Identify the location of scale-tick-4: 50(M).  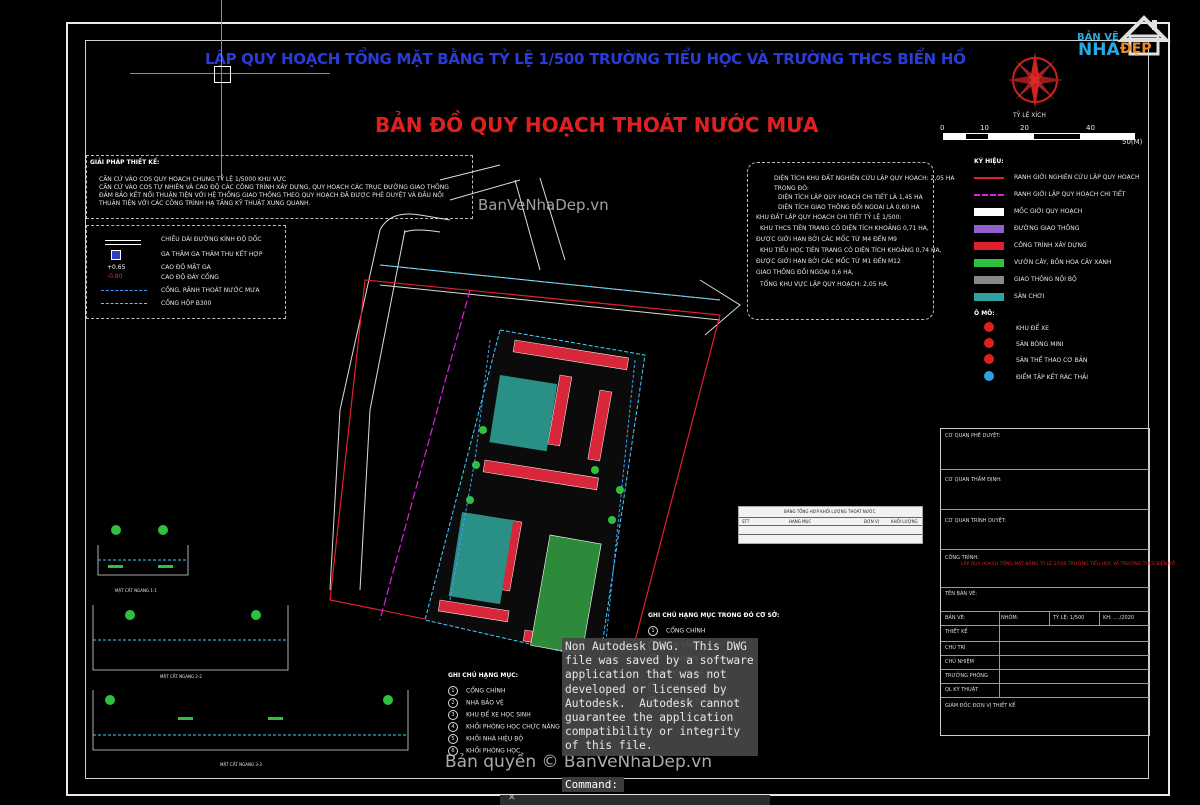
(1132, 142).